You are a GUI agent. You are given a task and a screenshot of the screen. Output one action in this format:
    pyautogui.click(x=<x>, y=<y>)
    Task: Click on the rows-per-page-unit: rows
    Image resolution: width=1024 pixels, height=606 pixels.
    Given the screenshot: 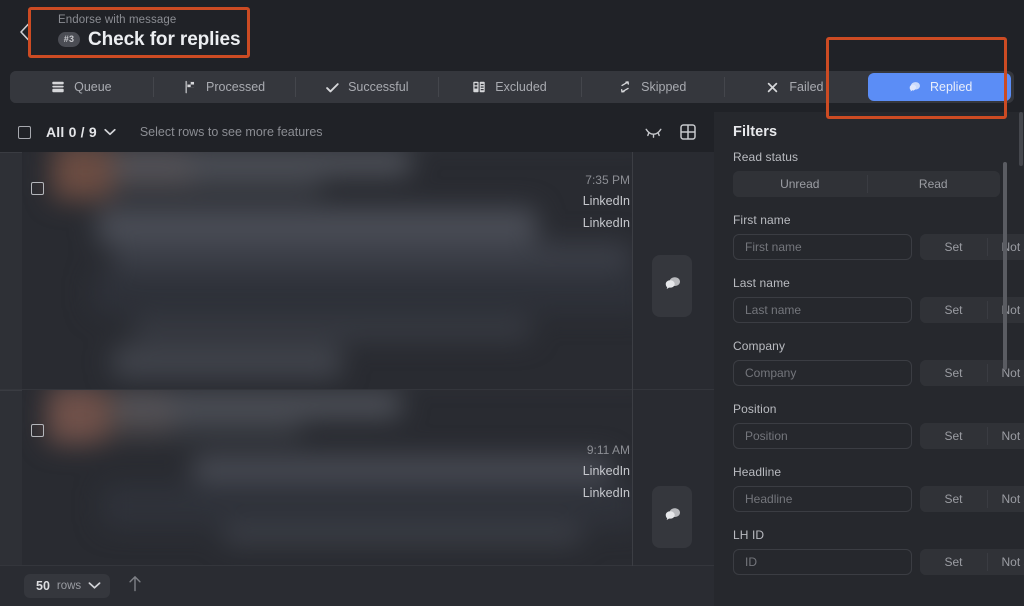 What is the action you would take?
    pyautogui.click(x=69, y=586)
    